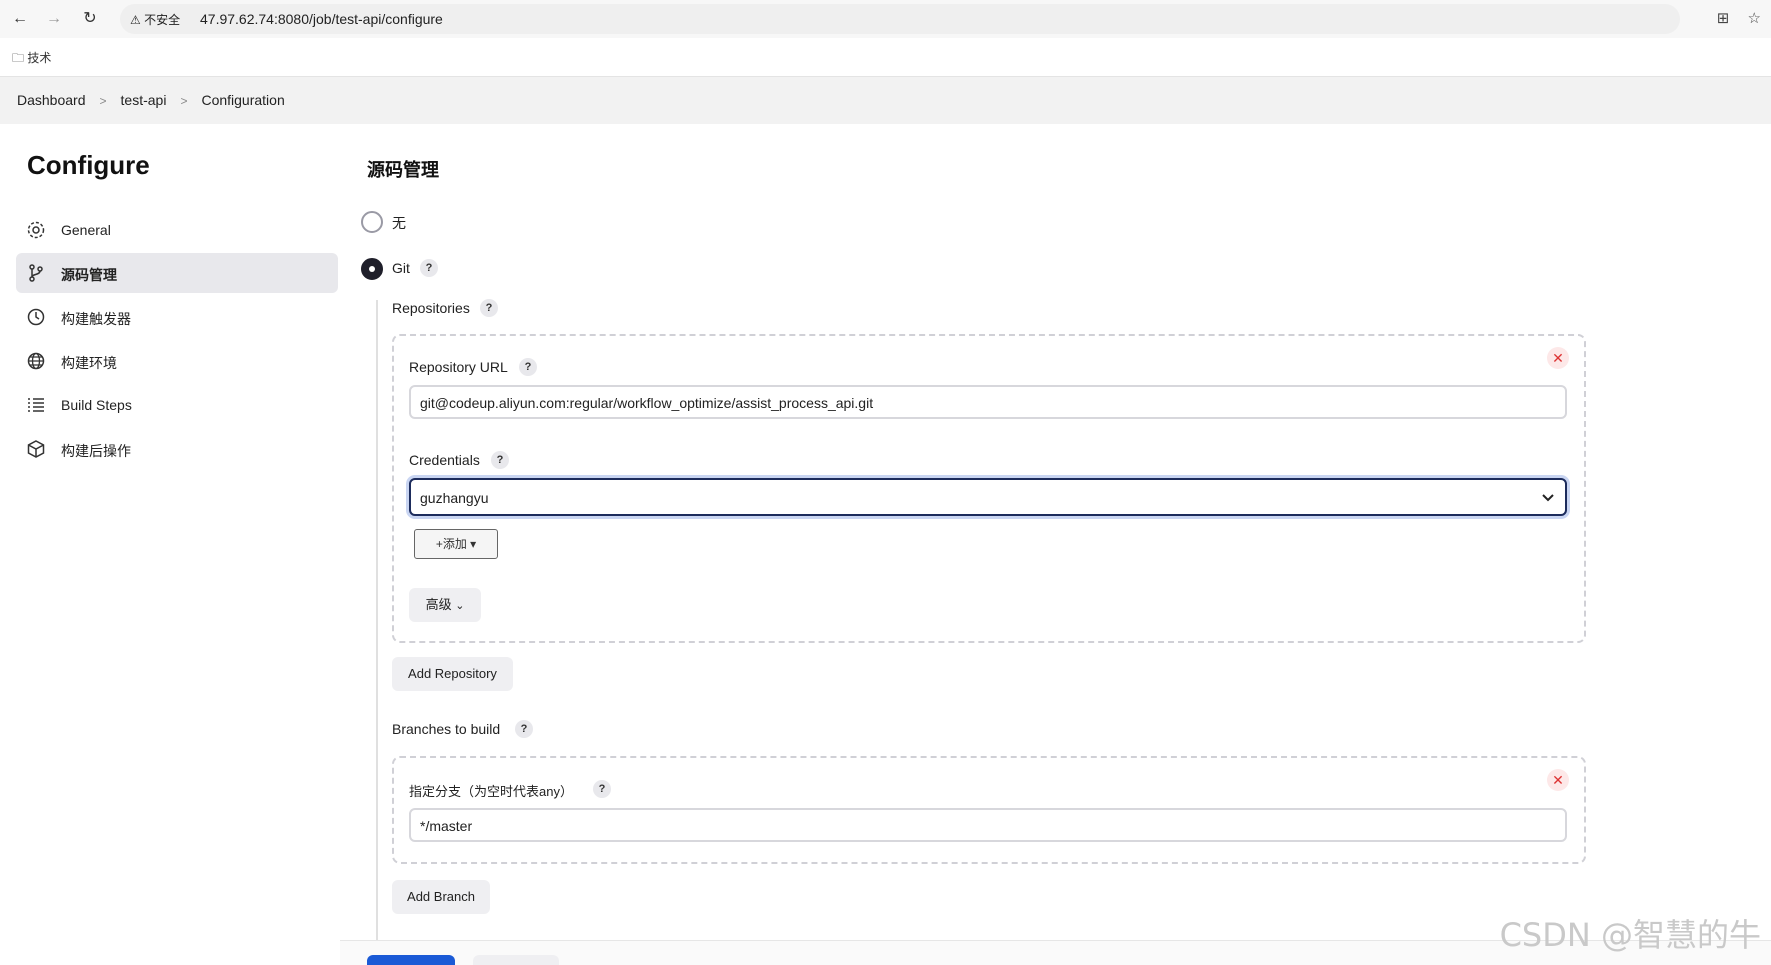 This screenshot has width=1771, height=965. Describe the element at coordinates (602, 789) in the screenshot. I see `branch-specifier-help-icon: ?` at that location.